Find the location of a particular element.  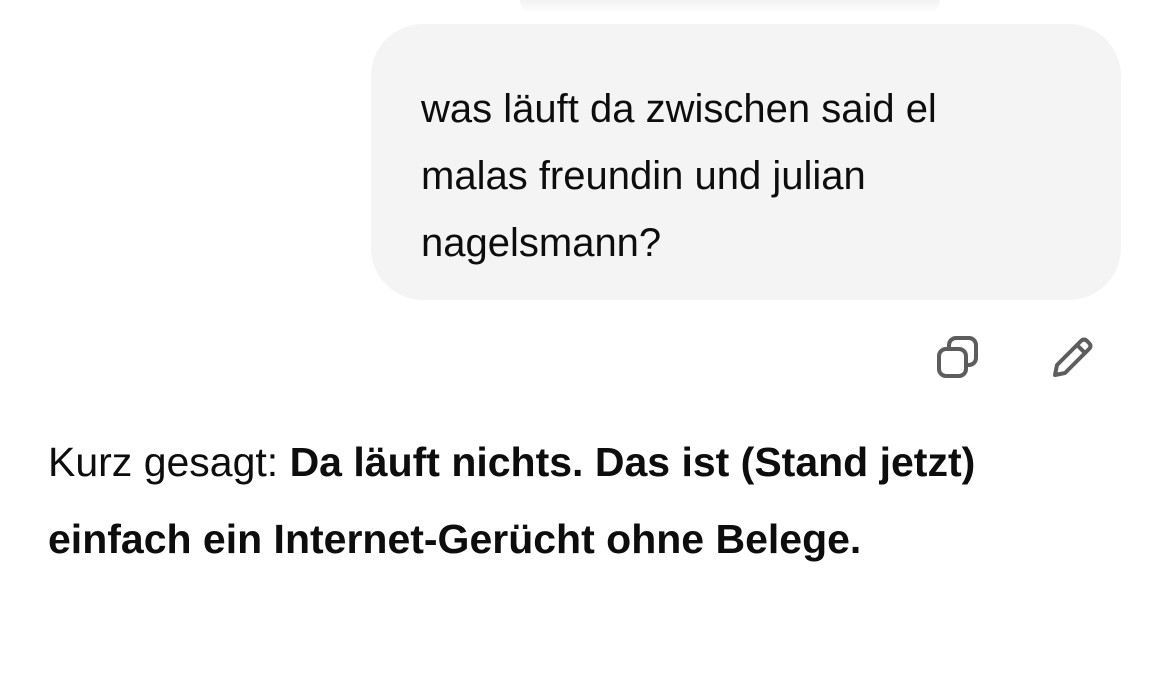

top-fade is located at coordinates (730, 7).